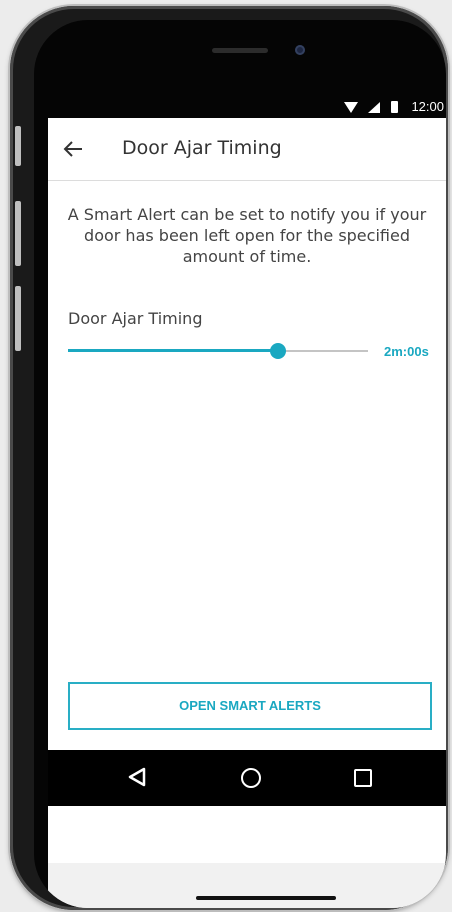  I want to click on recent-square-icon, so click(363, 778).